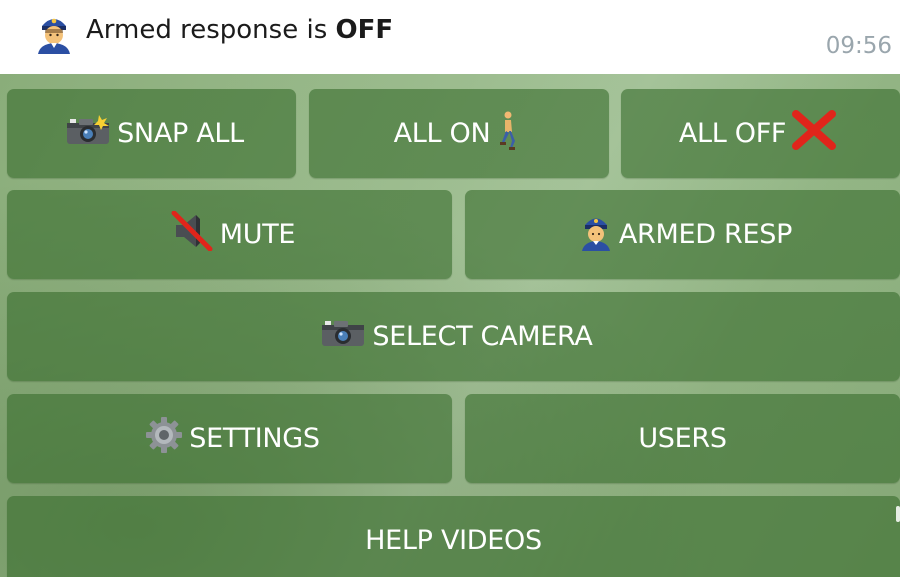 The width and height of the screenshot is (900, 577). I want to click on mute-label: MUTE, so click(257, 234).